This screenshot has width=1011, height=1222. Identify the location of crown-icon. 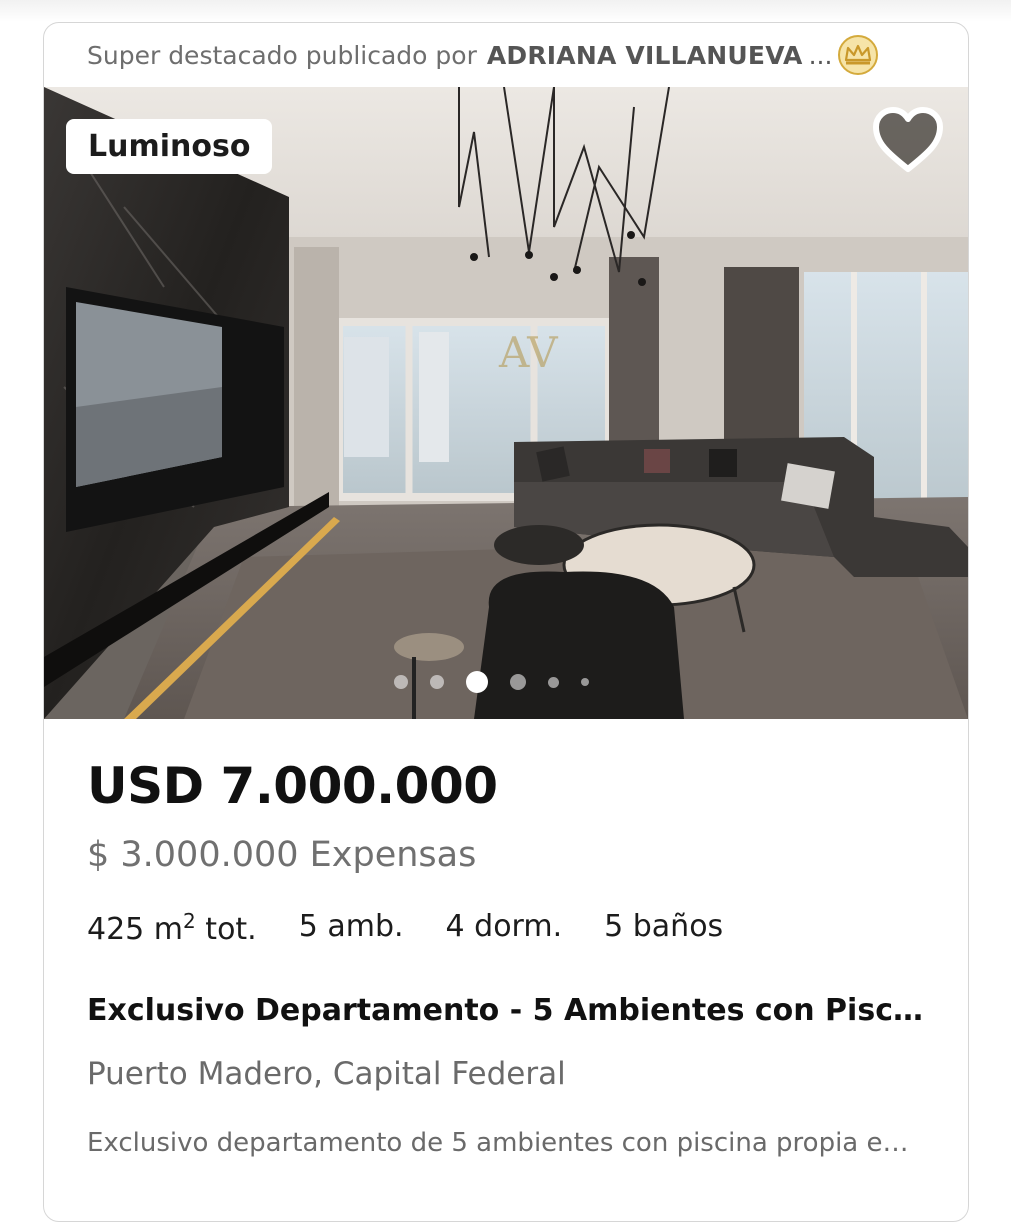
(858, 55).